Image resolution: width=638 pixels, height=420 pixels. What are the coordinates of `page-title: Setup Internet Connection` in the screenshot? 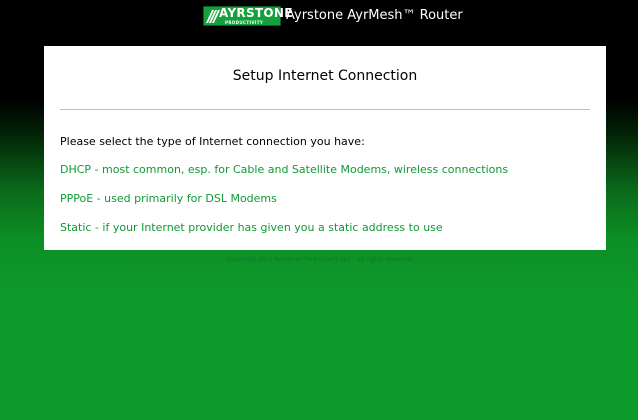 It's located at (325, 76).